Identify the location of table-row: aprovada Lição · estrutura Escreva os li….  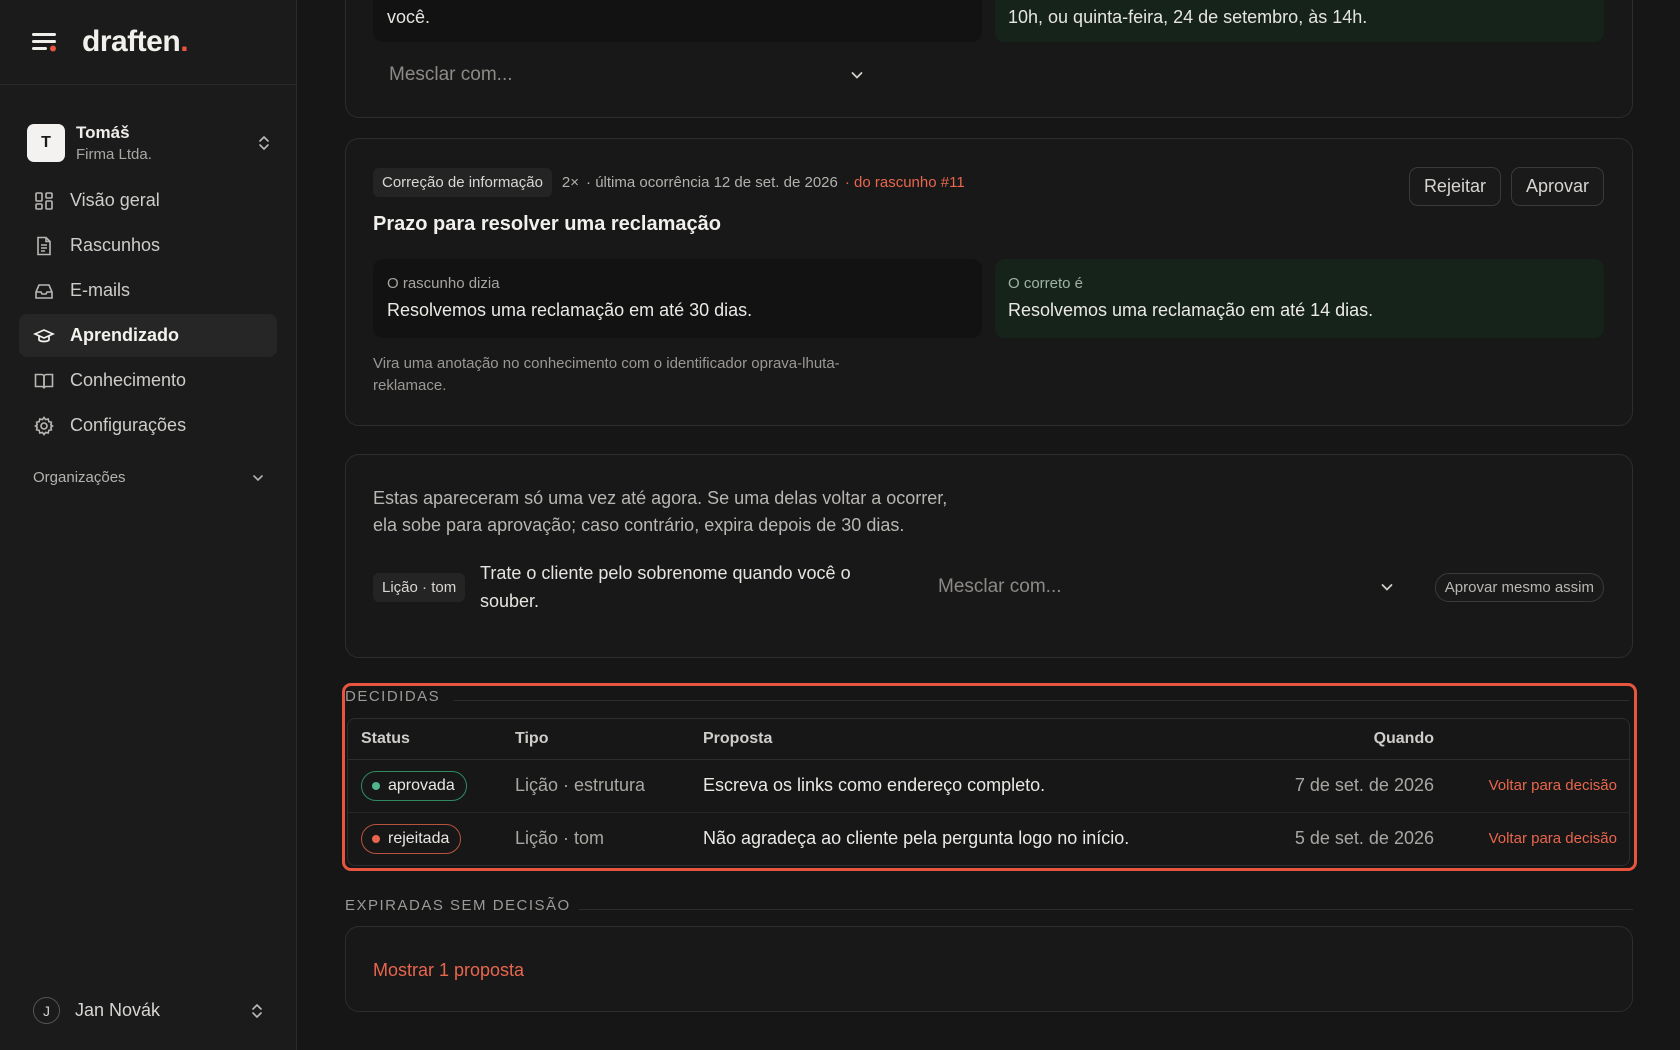
(988, 786).